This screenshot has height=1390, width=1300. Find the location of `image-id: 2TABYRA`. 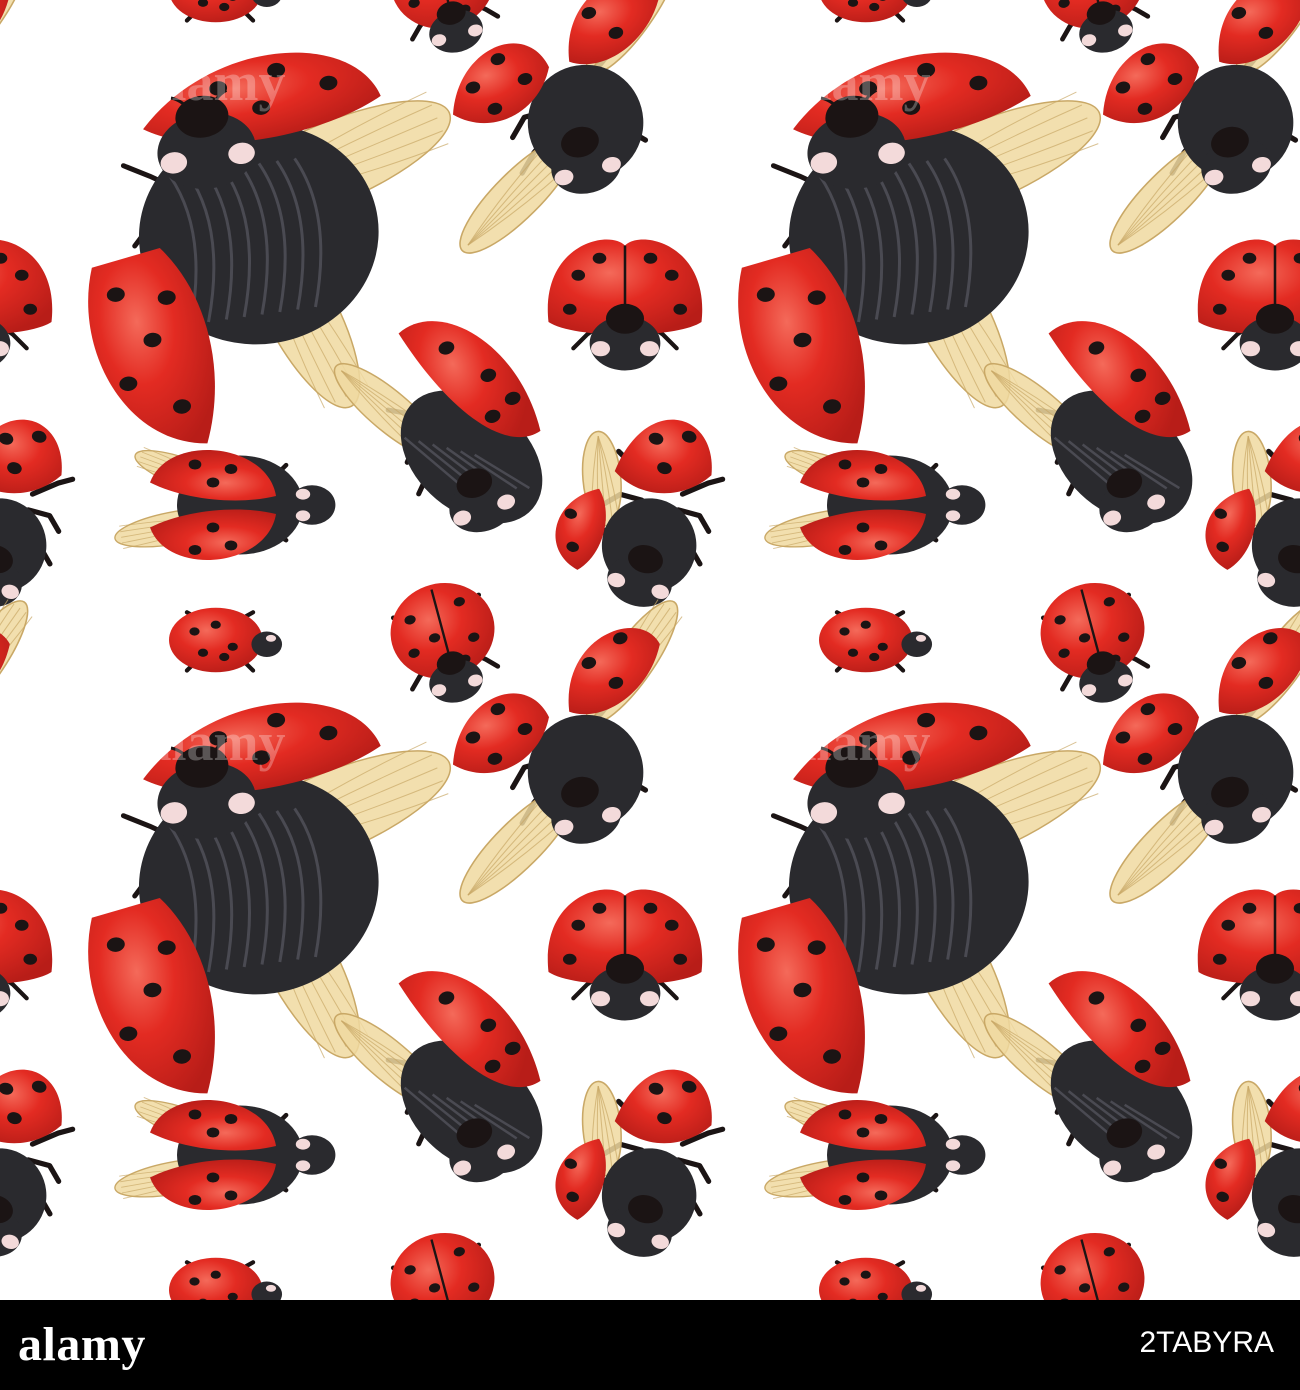

image-id: 2TABYRA is located at coordinates (1207, 1342).